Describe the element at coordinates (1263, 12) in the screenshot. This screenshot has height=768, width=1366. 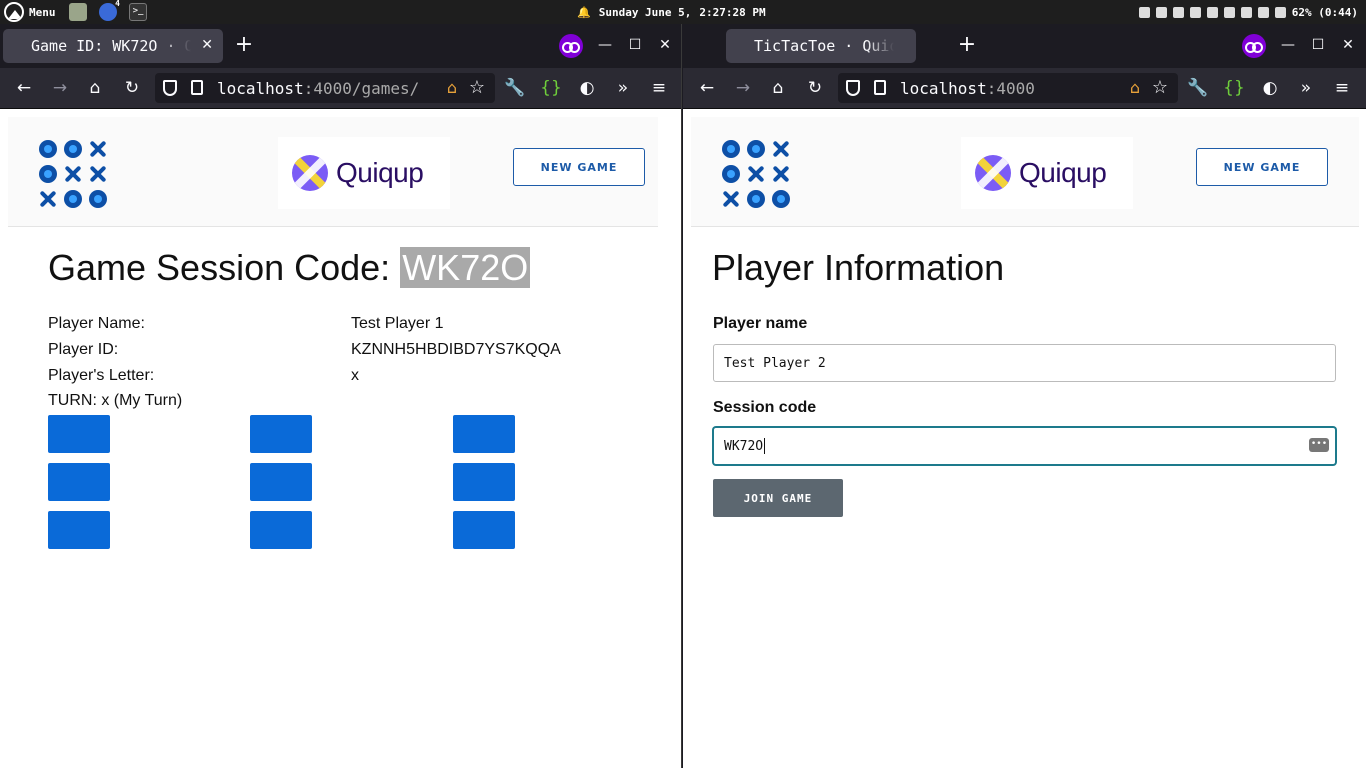
I see `display-icon` at that location.